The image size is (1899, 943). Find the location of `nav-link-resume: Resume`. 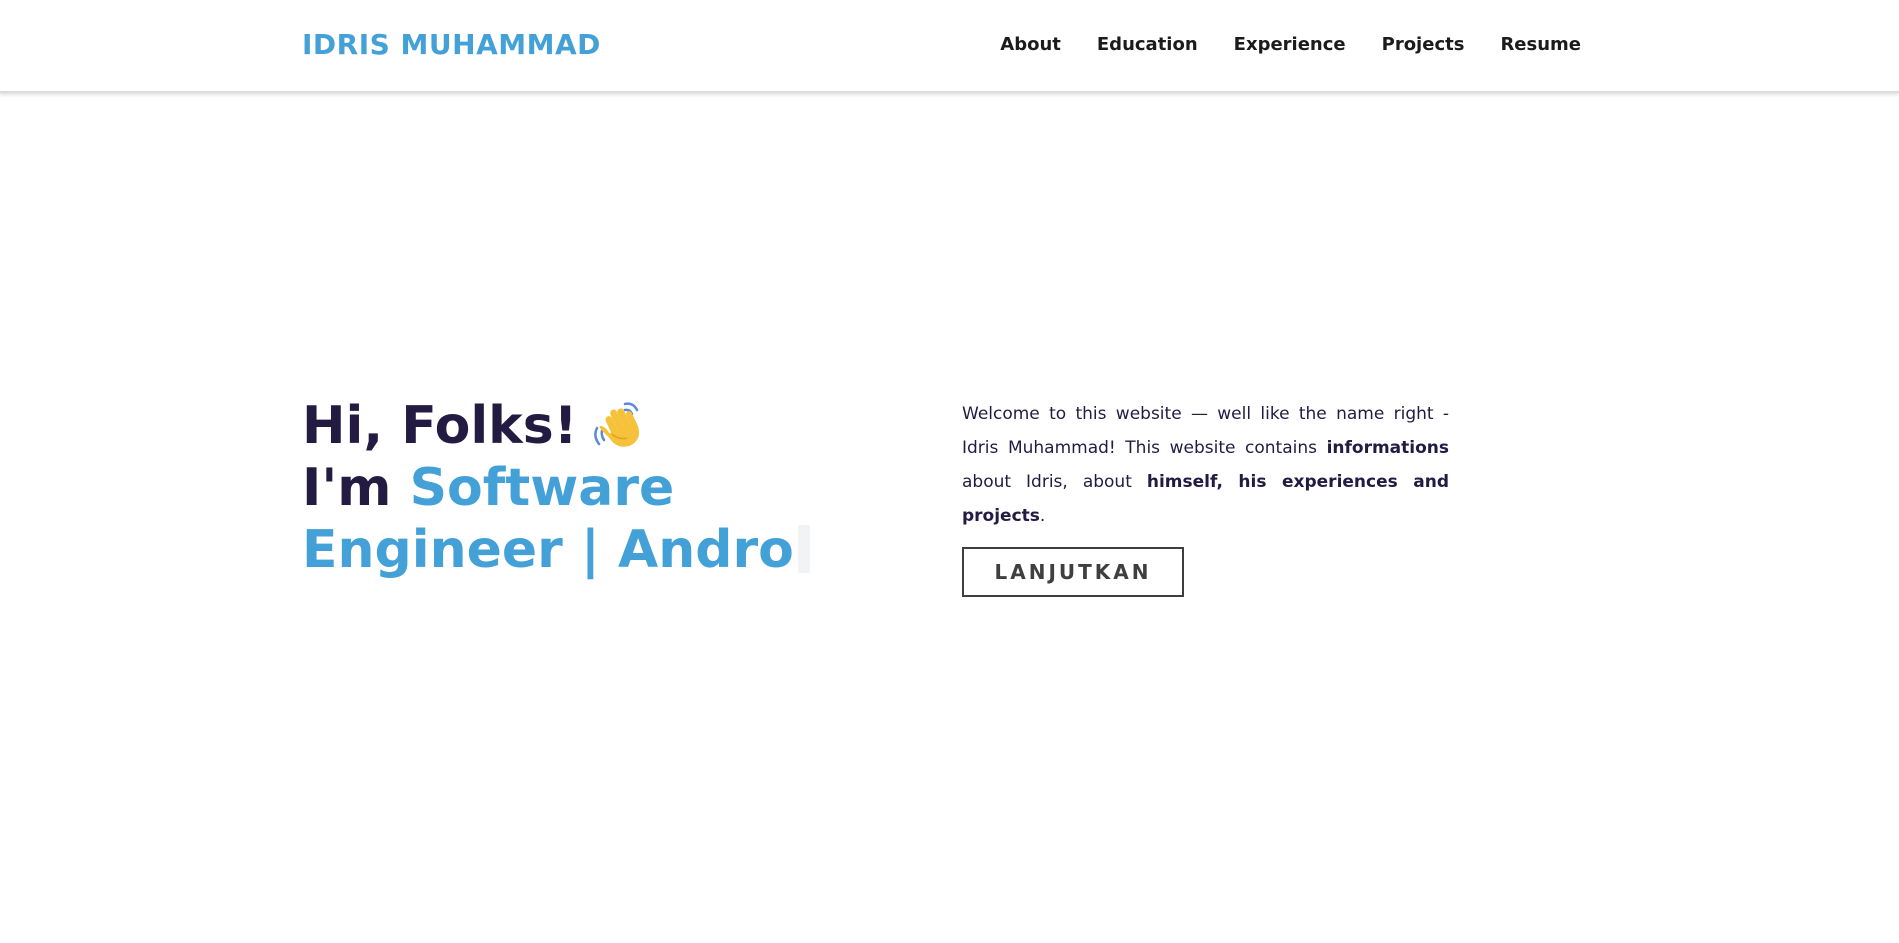

nav-link-resume: Resume is located at coordinates (1540, 44).